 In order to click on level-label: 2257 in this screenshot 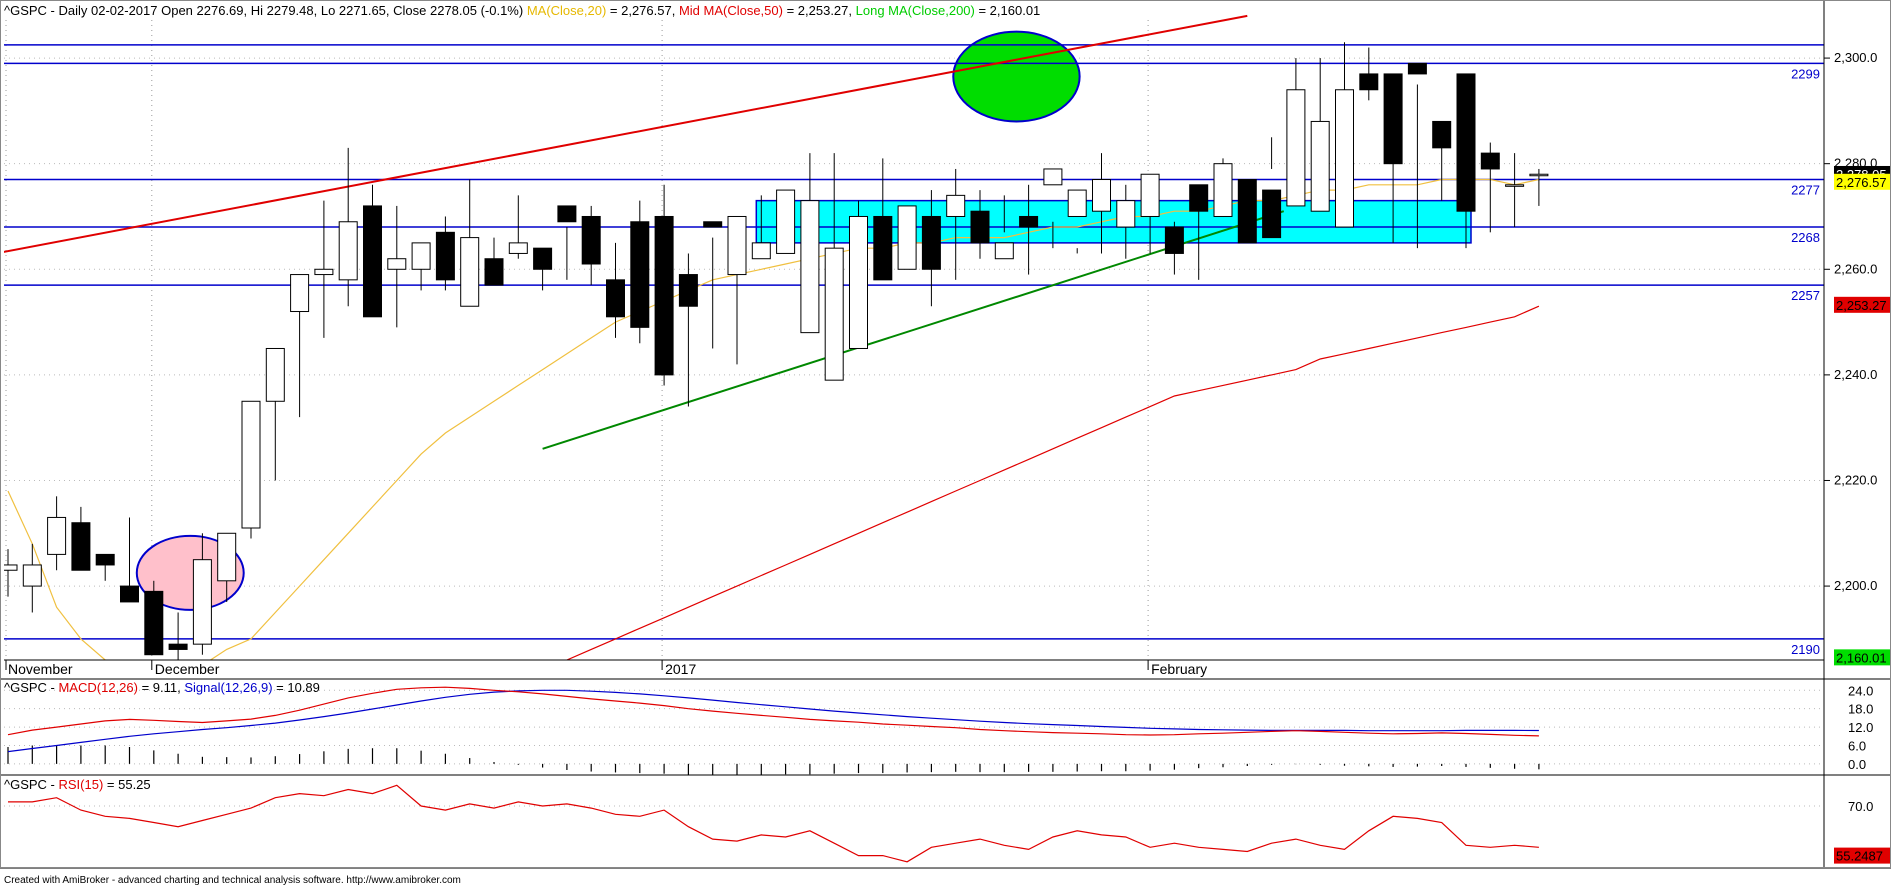, I will do `click(1805, 295)`.